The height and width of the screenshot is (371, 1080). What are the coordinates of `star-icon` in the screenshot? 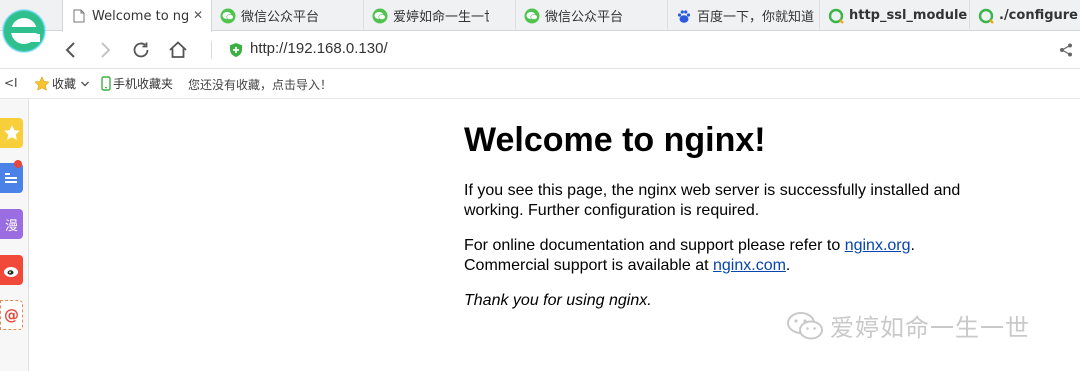 It's located at (42, 83).